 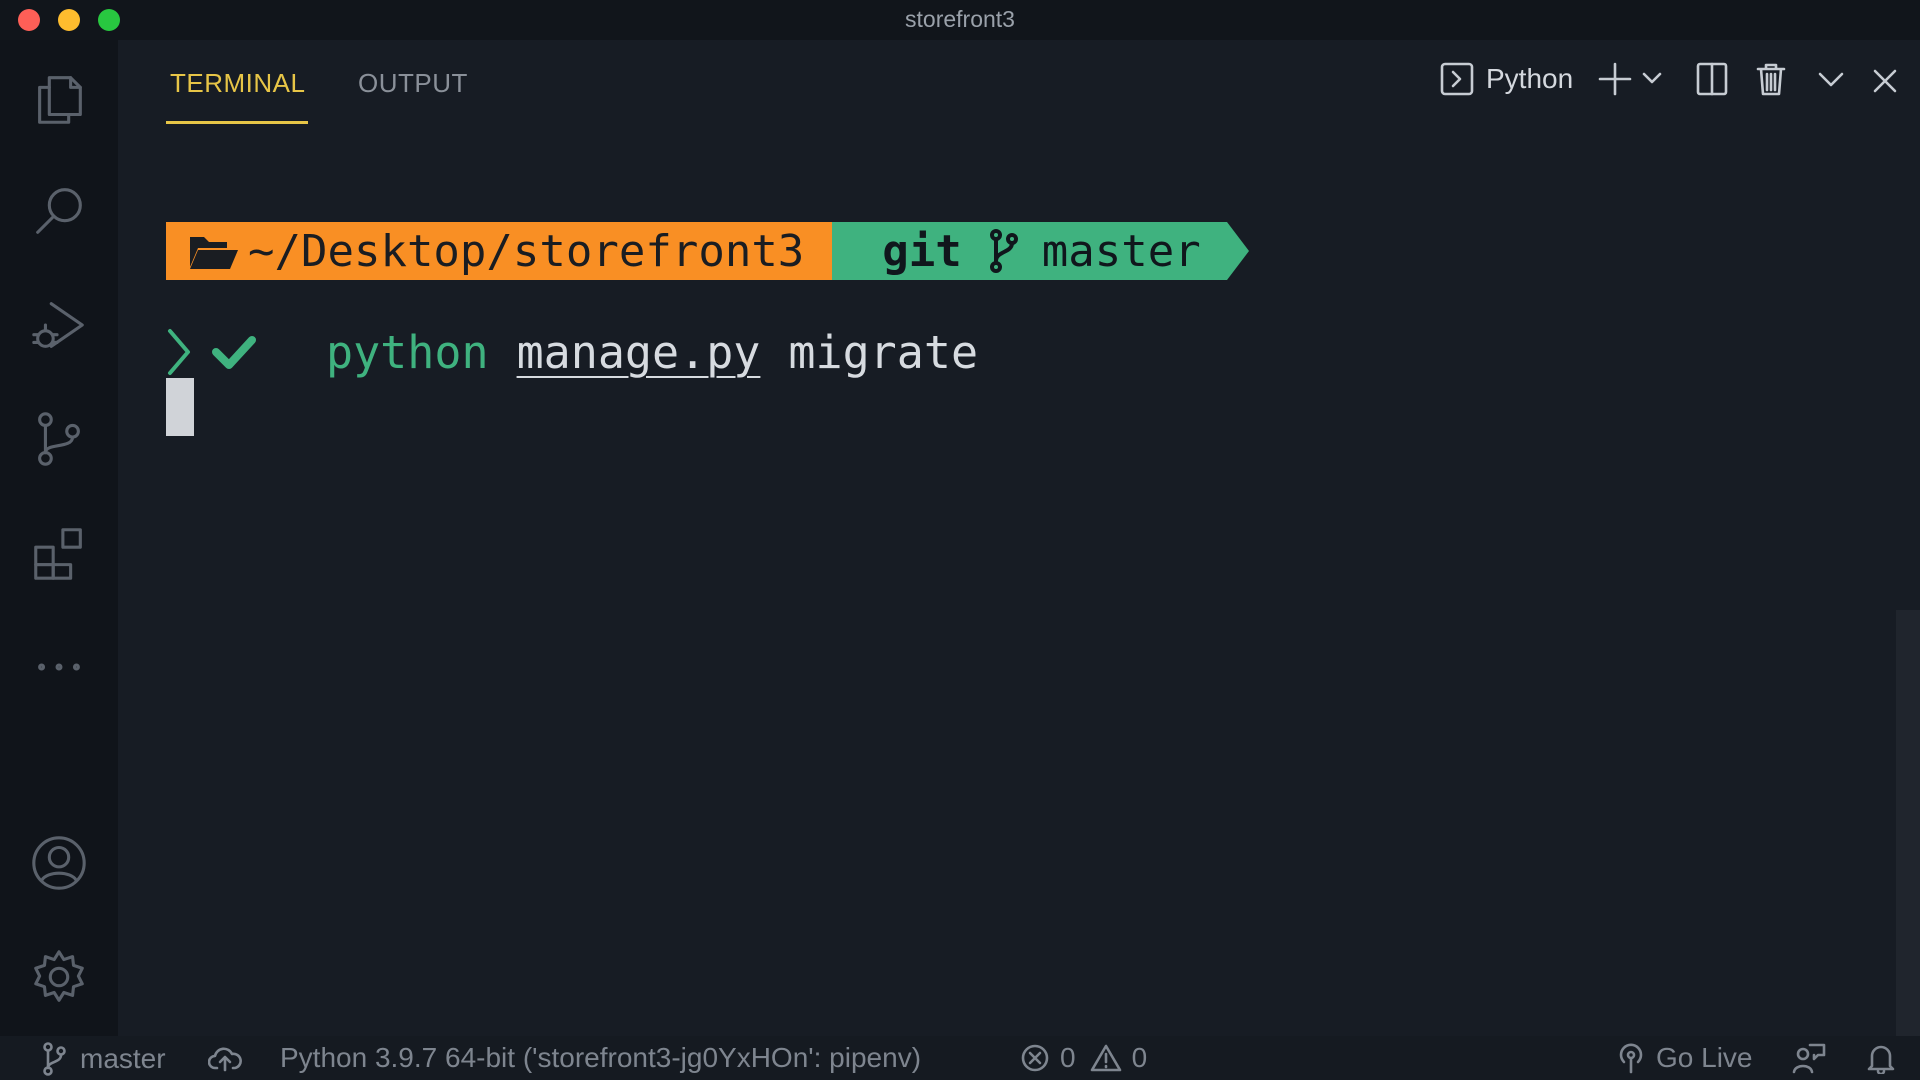 What do you see at coordinates (214, 253) in the screenshot?
I see `folder-open-icon` at bounding box center [214, 253].